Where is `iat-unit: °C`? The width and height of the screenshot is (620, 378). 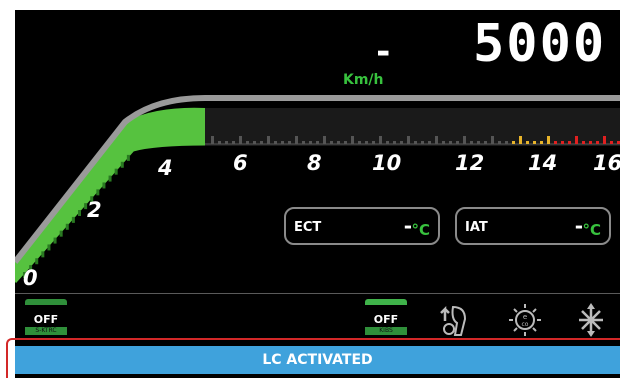 iat-unit: °C is located at coordinates (591, 230).